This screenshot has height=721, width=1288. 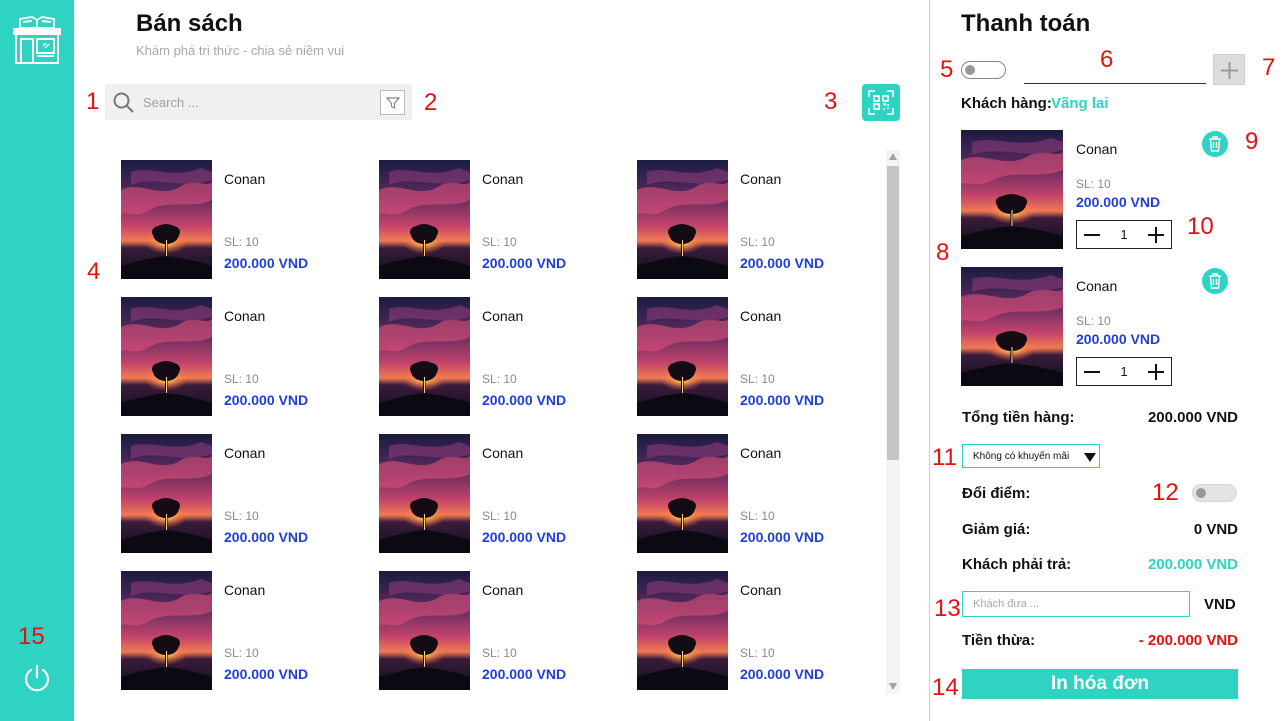 I want to click on annotation-2: 2, so click(x=431, y=102).